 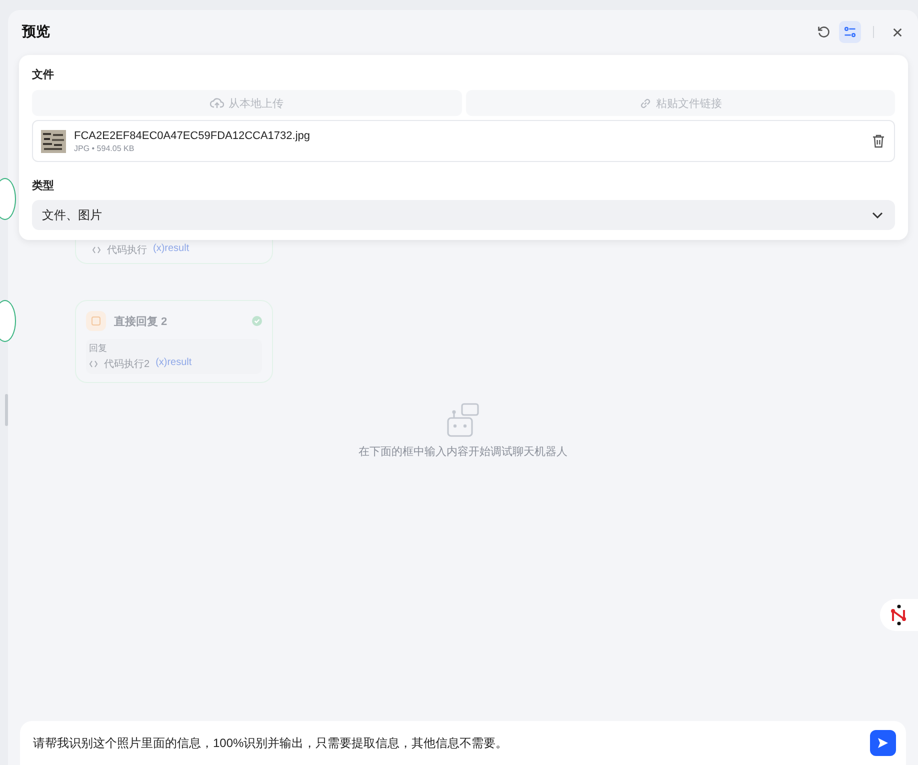 I want to click on close-icon, so click(x=897, y=32).